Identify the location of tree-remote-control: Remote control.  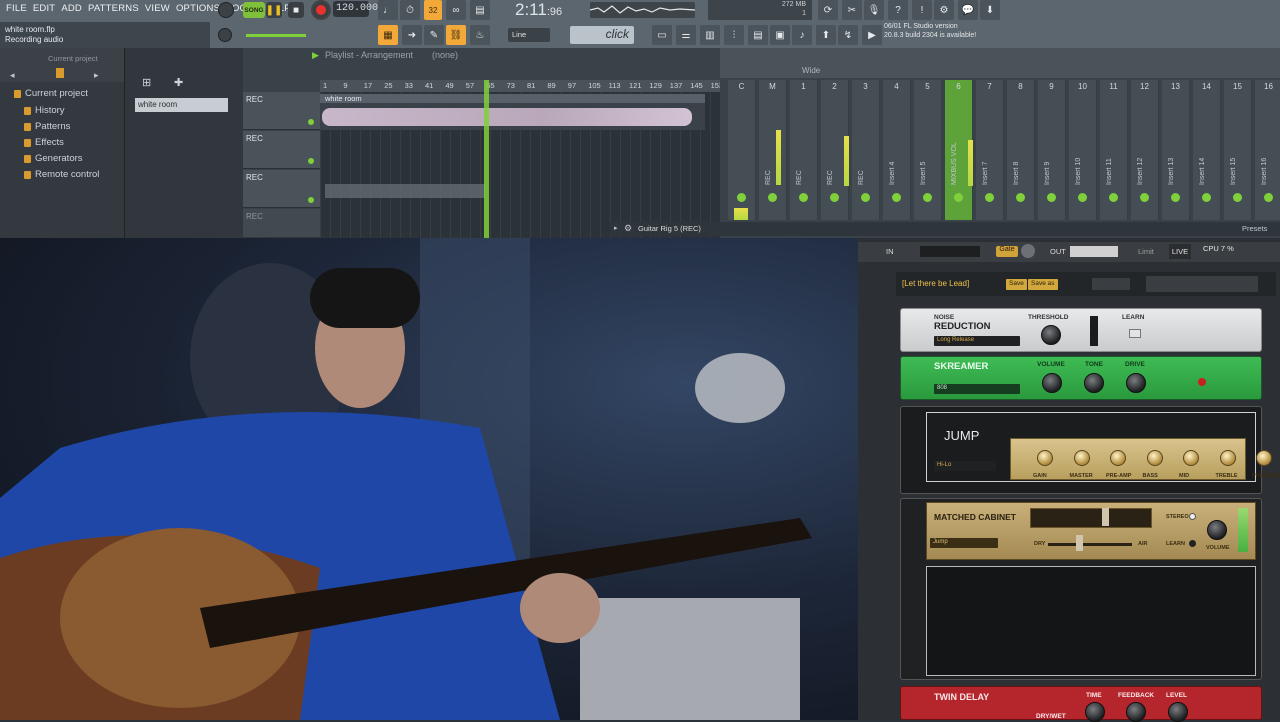
(61, 174).